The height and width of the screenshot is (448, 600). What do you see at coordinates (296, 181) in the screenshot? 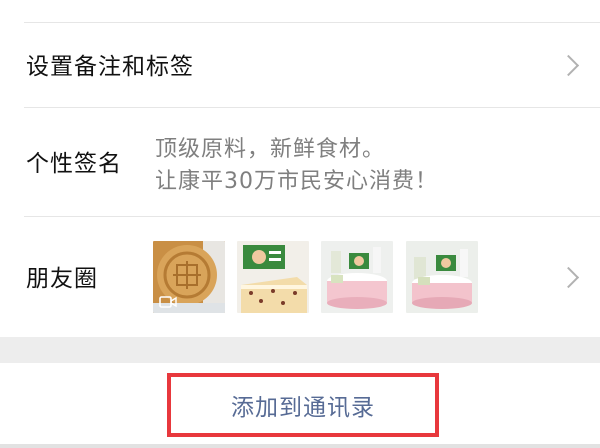
I see `signature-text-line-2: 让康平30万市民安心消费！` at bounding box center [296, 181].